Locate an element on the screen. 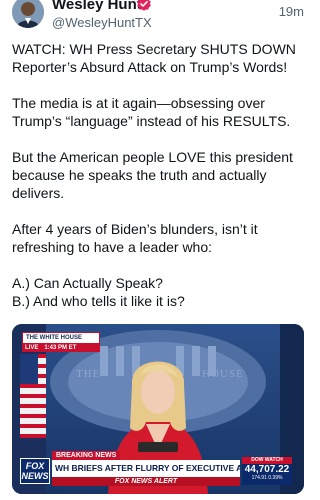 The image size is (320, 500). avatar-image is located at coordinates (28, 14).